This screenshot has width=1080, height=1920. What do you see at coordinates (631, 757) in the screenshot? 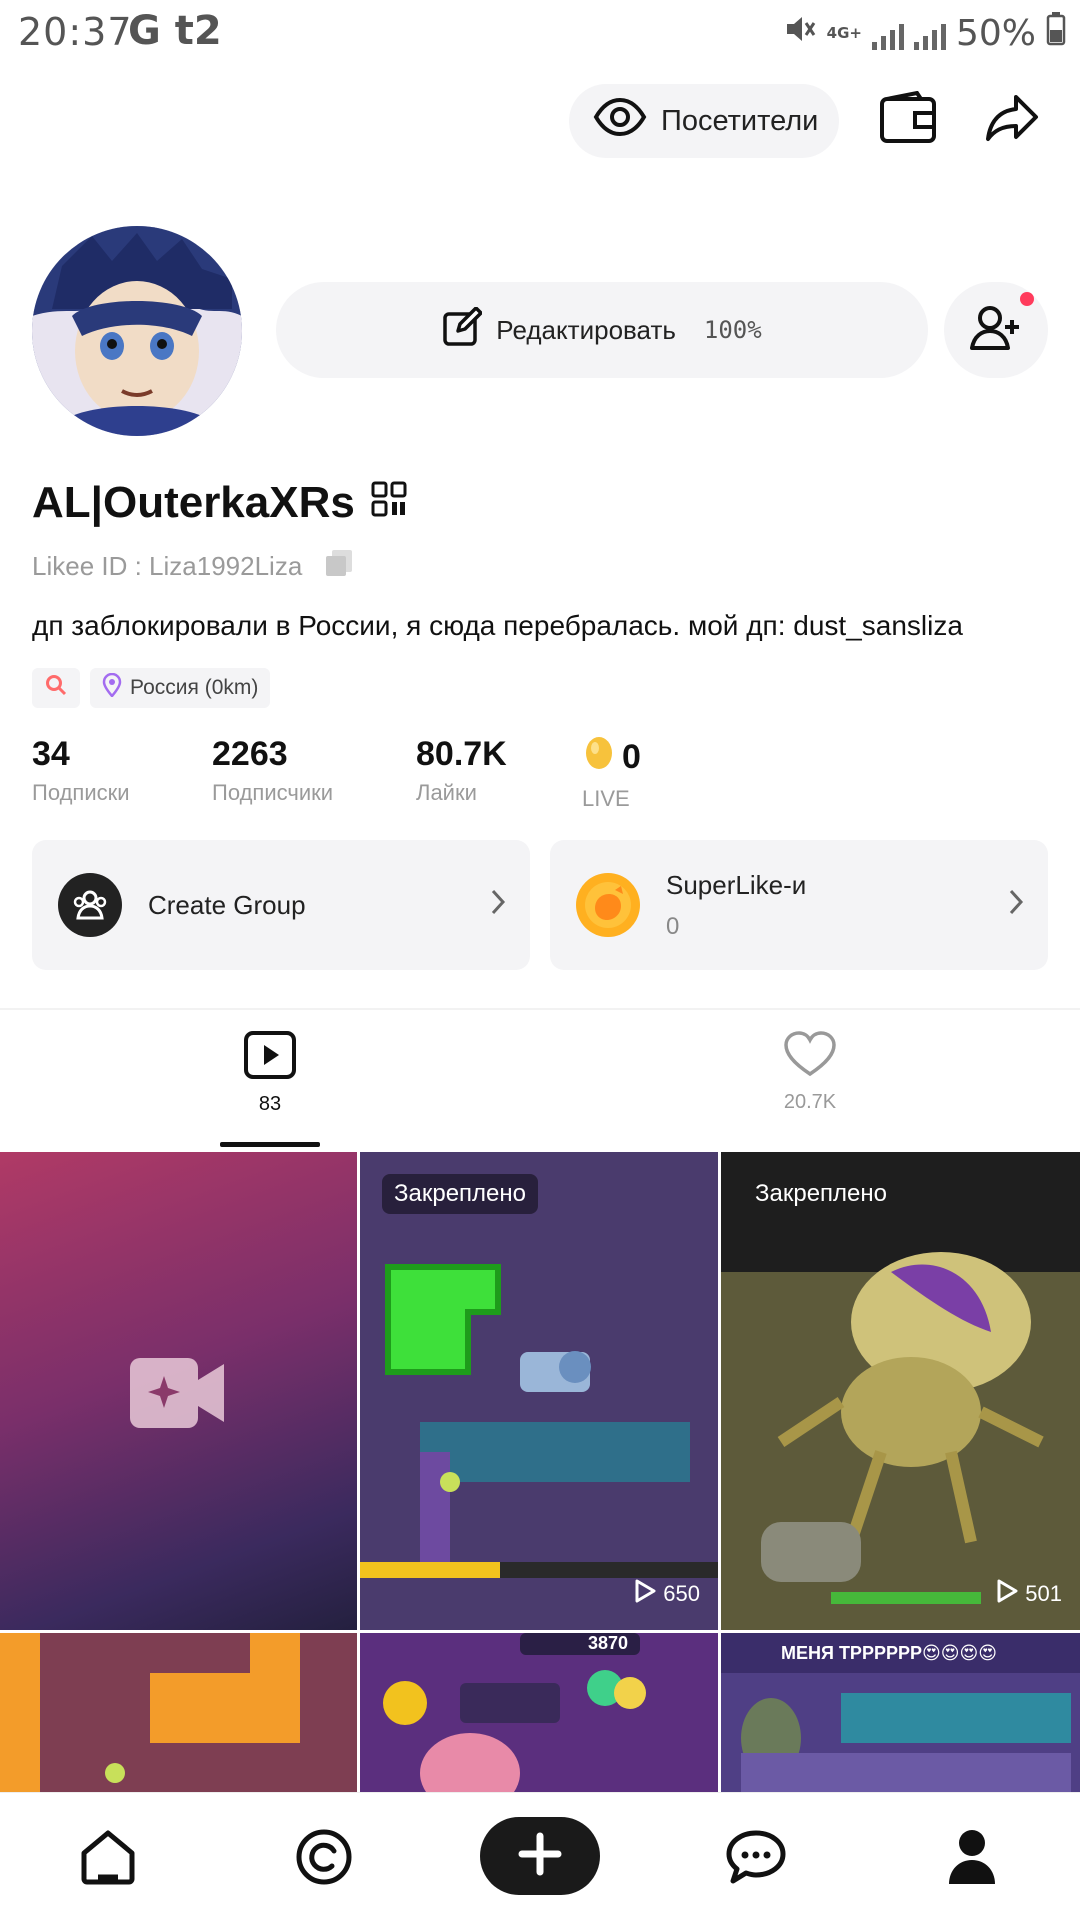
I see `stat-value: 0` at bounding box center [631, 757].